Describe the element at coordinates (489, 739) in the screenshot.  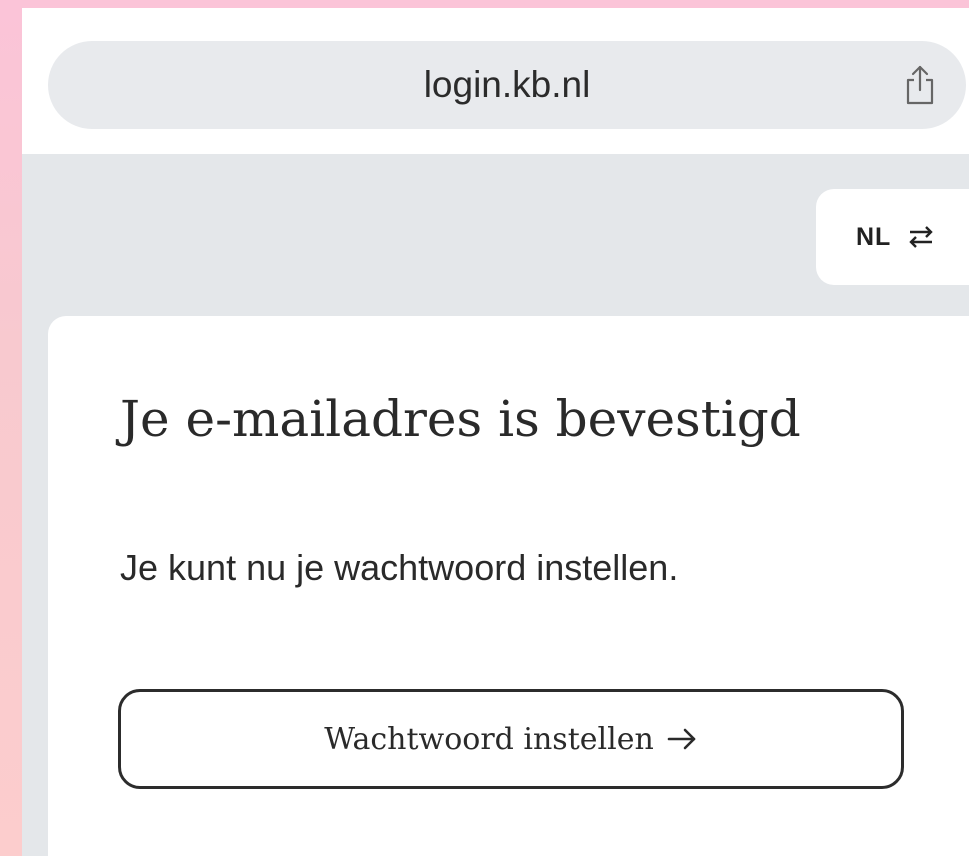
I see `set-password-button-label: Wachtwoord instellen` at that location.